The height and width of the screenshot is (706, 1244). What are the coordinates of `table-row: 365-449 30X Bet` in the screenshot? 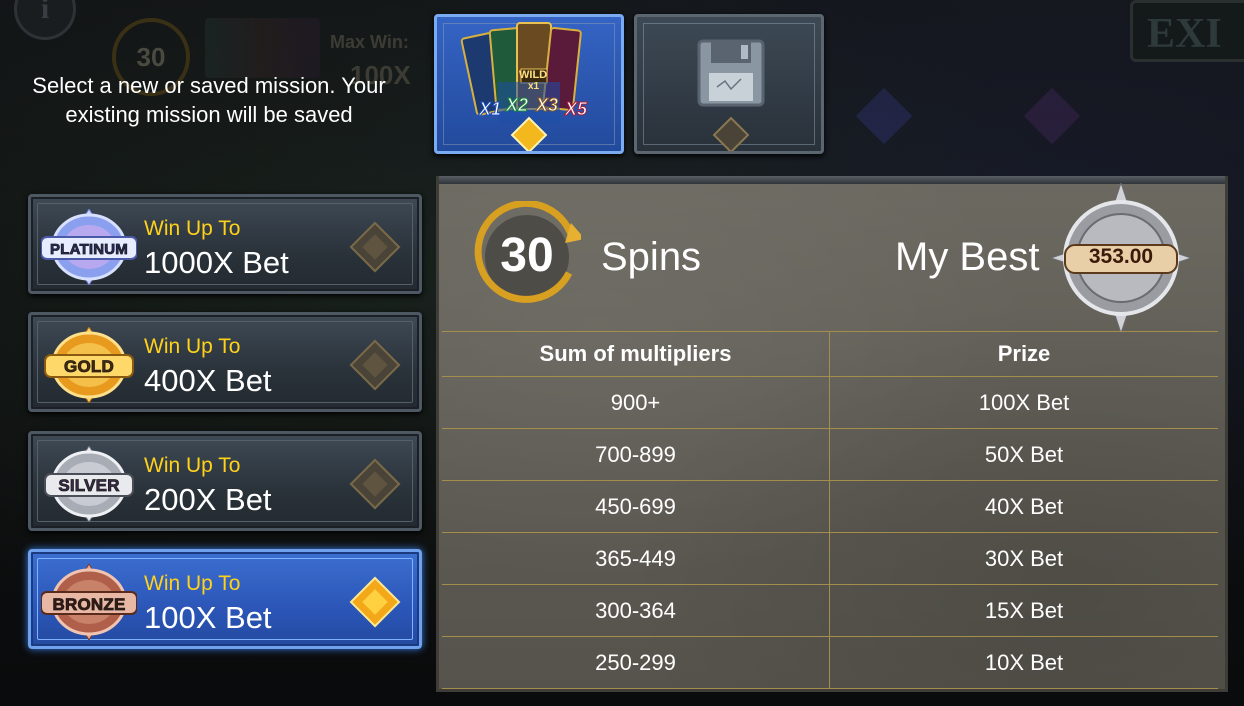 It's located at (830, 558).